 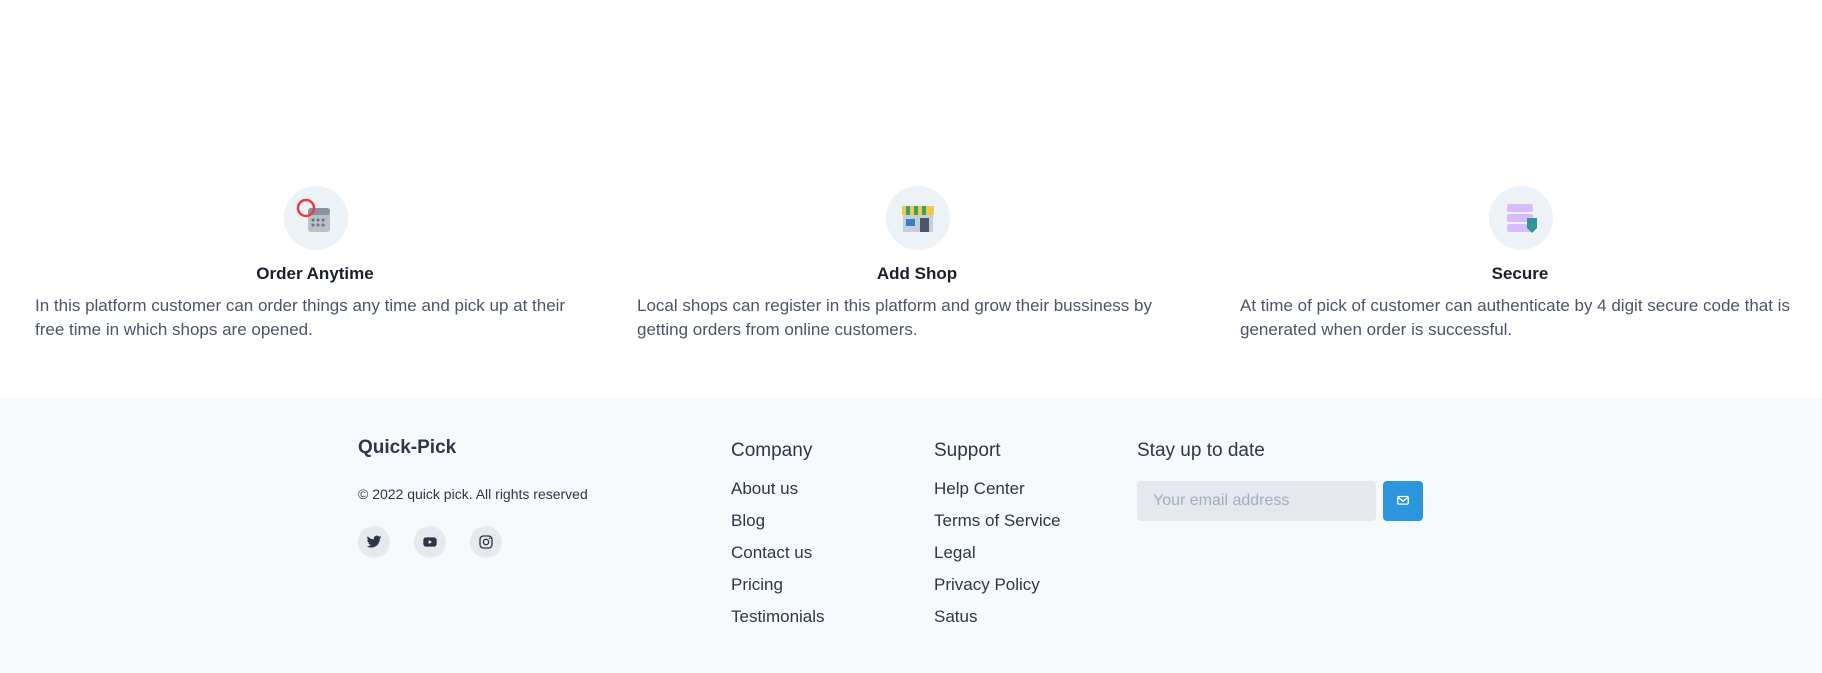 I want to click on mail-icon, so click(x=1403, y=501).